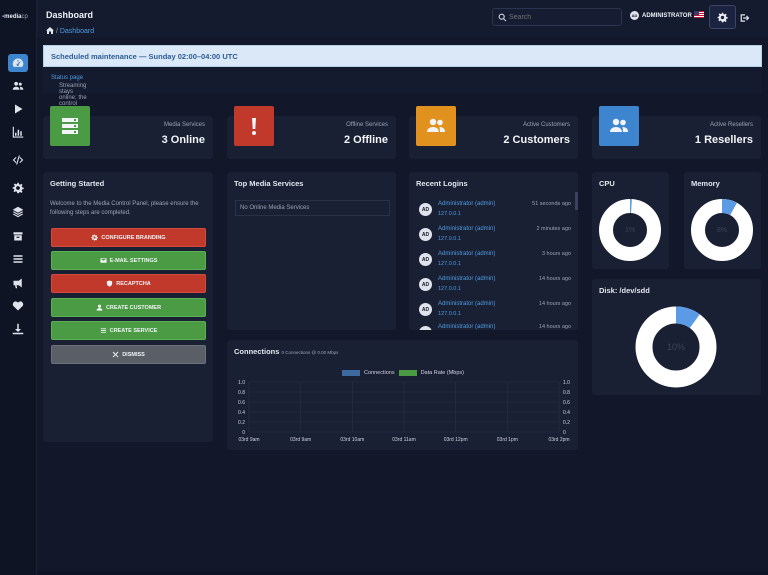  Describe the element at coordinates (723, 140) in the screenshot. I see `stat-value: 1 Resellers` at that location.